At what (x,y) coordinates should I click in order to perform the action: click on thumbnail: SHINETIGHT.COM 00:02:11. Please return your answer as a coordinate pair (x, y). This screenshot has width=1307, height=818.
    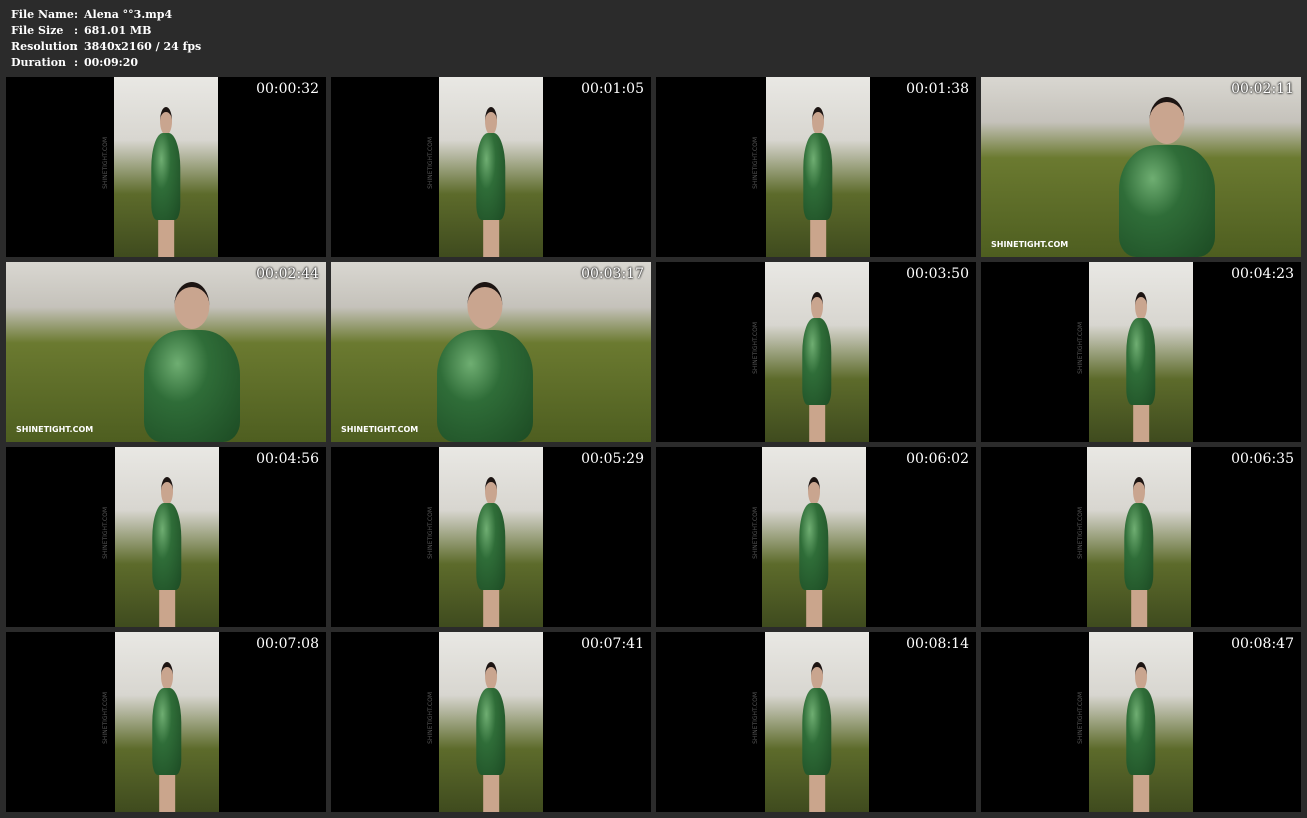
    Looking at the image, I should click on (1141, 167).